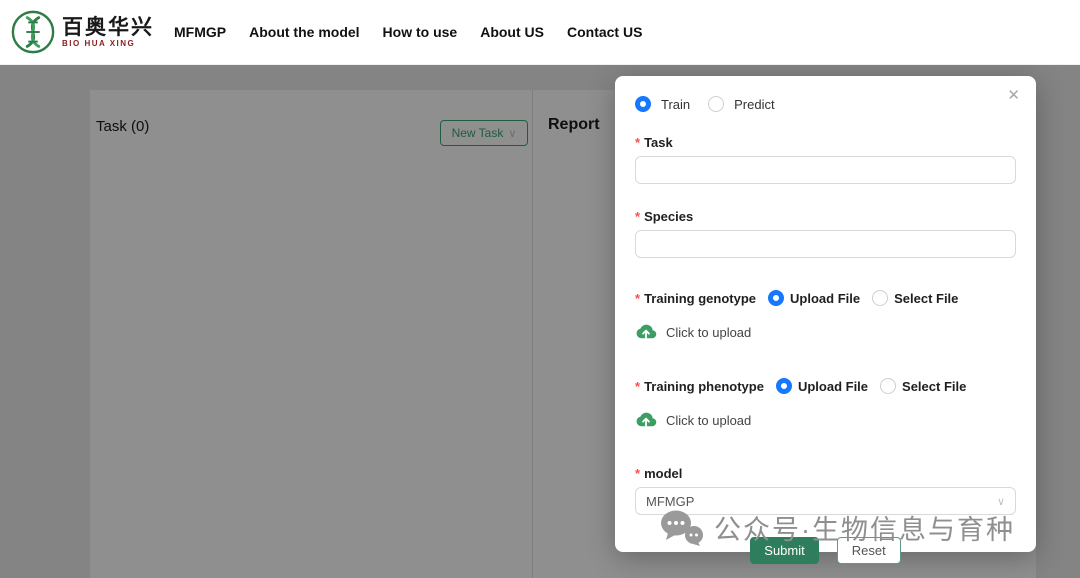  I want to click on phenotype-select-file-label: Select File, so click(934, 386).